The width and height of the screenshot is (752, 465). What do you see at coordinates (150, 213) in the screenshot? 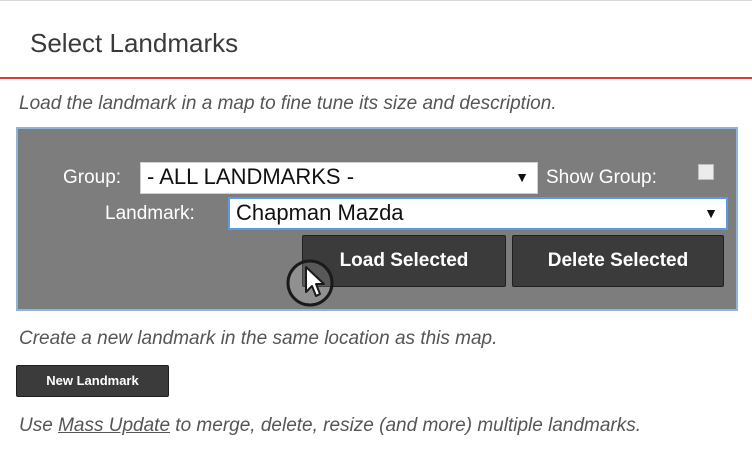
I see `landmark-label: Landmark:` at bounding box center [150, 213].